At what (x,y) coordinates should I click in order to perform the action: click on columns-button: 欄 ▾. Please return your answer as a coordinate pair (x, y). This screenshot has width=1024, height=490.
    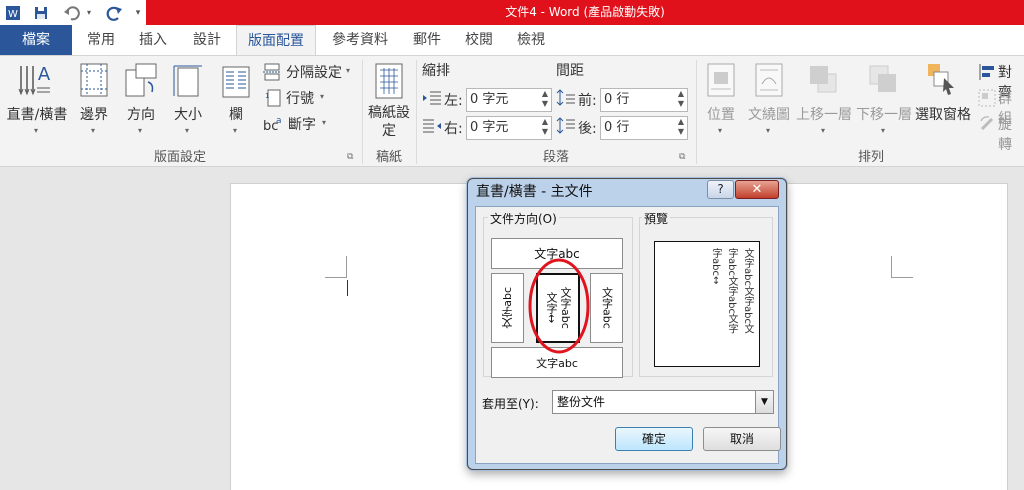
    Looking at the image, I should click on (236, 102).